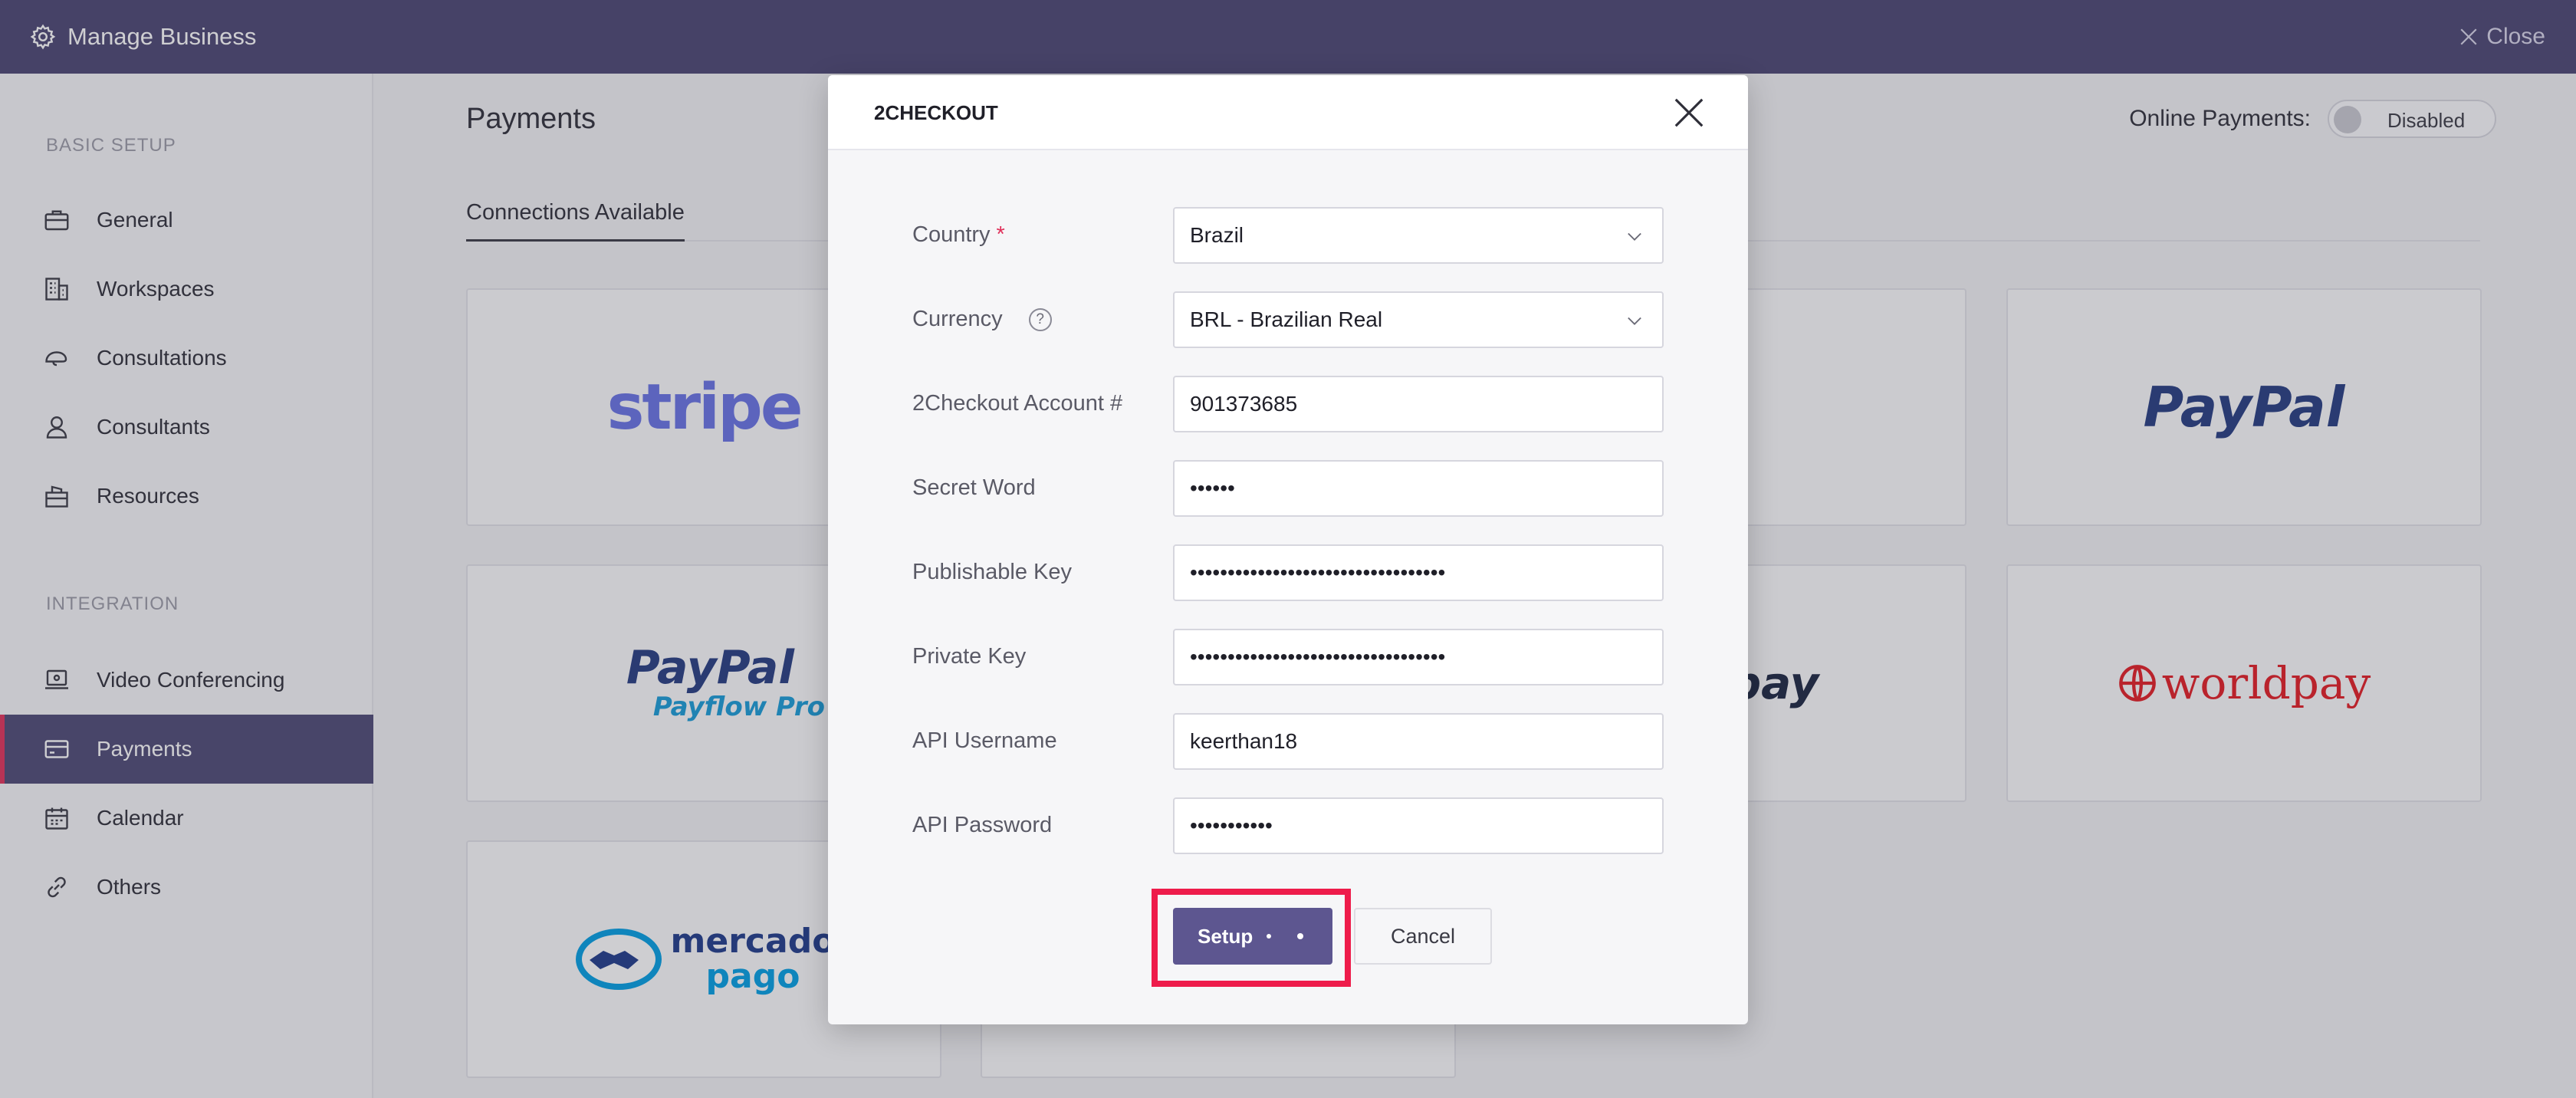  Describe the element at coordinates (1418, 572) in the screenshot. I see `publishable-key-input: ••••••••••••••••••••••••••••••••••` at that location.